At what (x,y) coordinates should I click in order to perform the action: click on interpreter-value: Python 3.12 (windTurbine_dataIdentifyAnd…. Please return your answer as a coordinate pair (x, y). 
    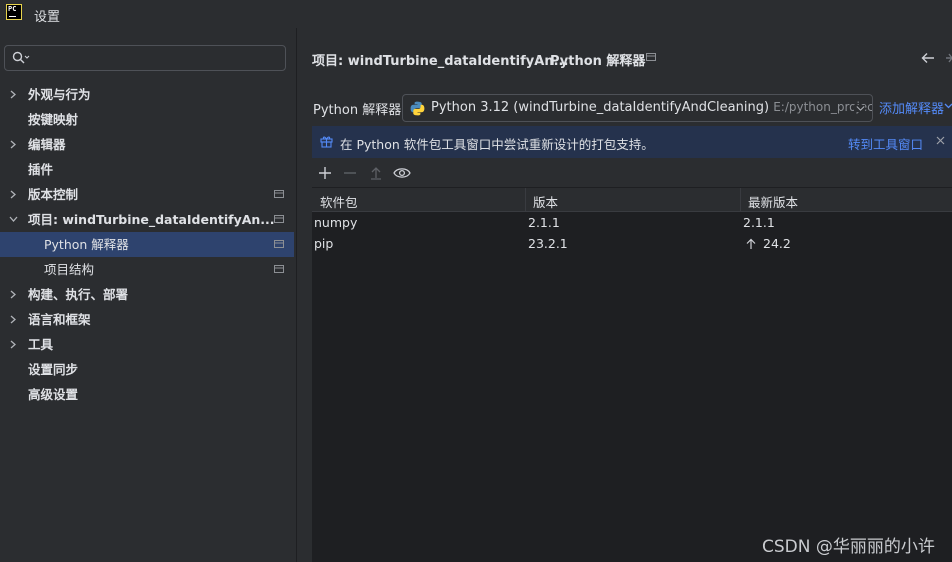
    Looking at the image, I should click on (651, 107).